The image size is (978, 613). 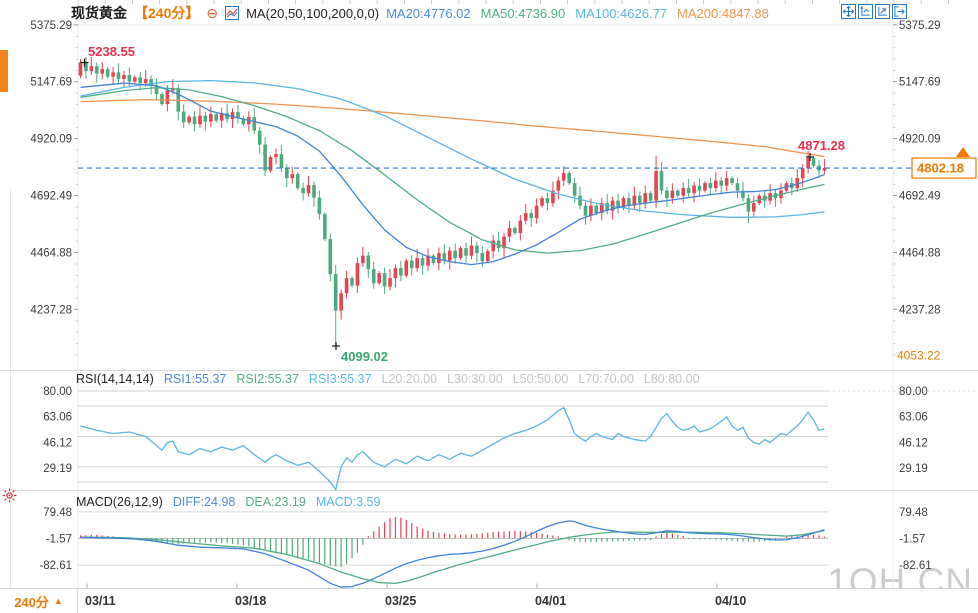 What do you see at coordinates (540, 379) in the screenshot?
I see `l50-value: L50:50.00` at bounding box center [540, 379].